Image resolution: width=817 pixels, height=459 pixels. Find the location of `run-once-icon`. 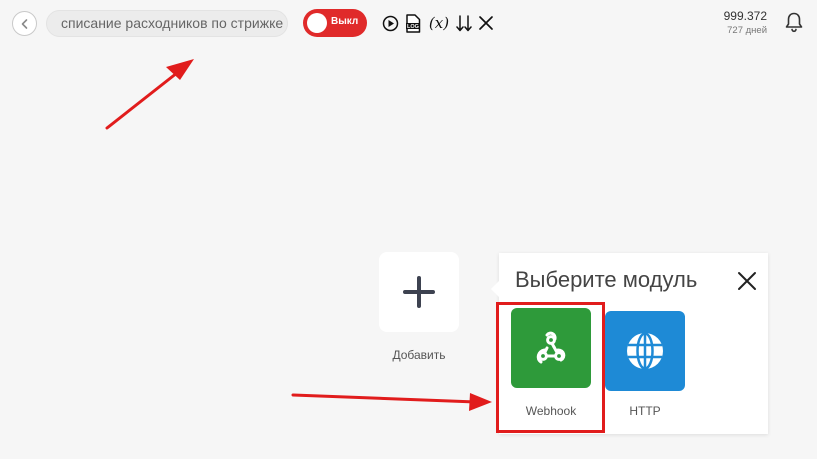

run-once-icon is located at coordinates (390, 23).